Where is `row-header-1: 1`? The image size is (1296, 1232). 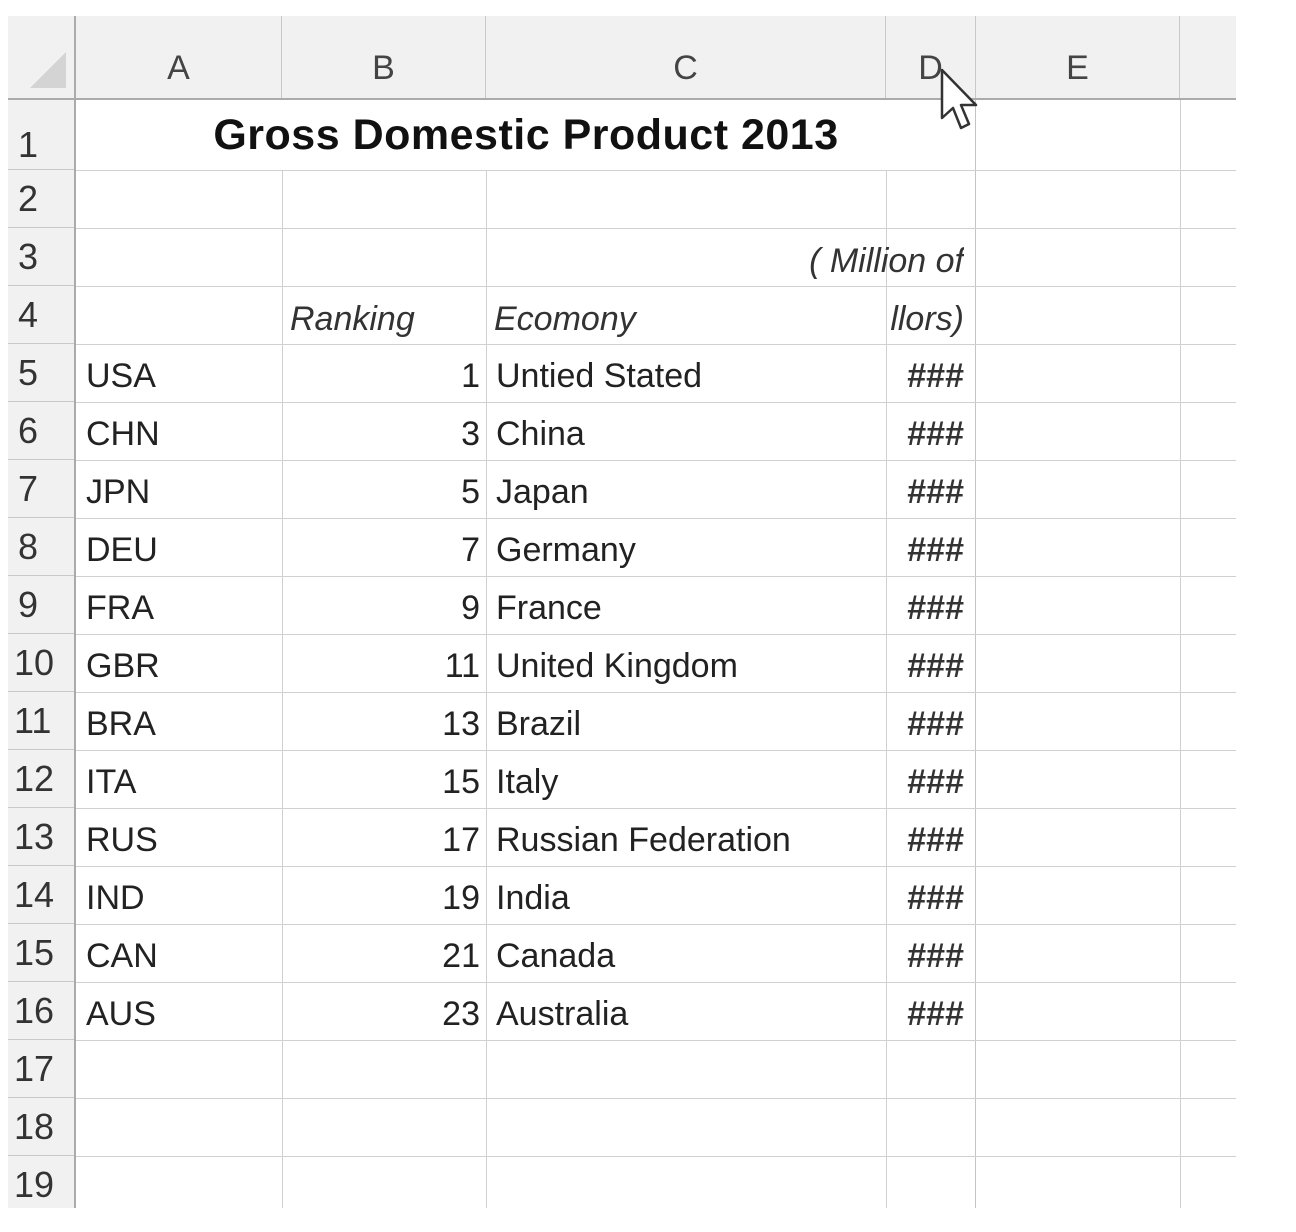
row-header-1: 1 is located at coordinates (41, 135).